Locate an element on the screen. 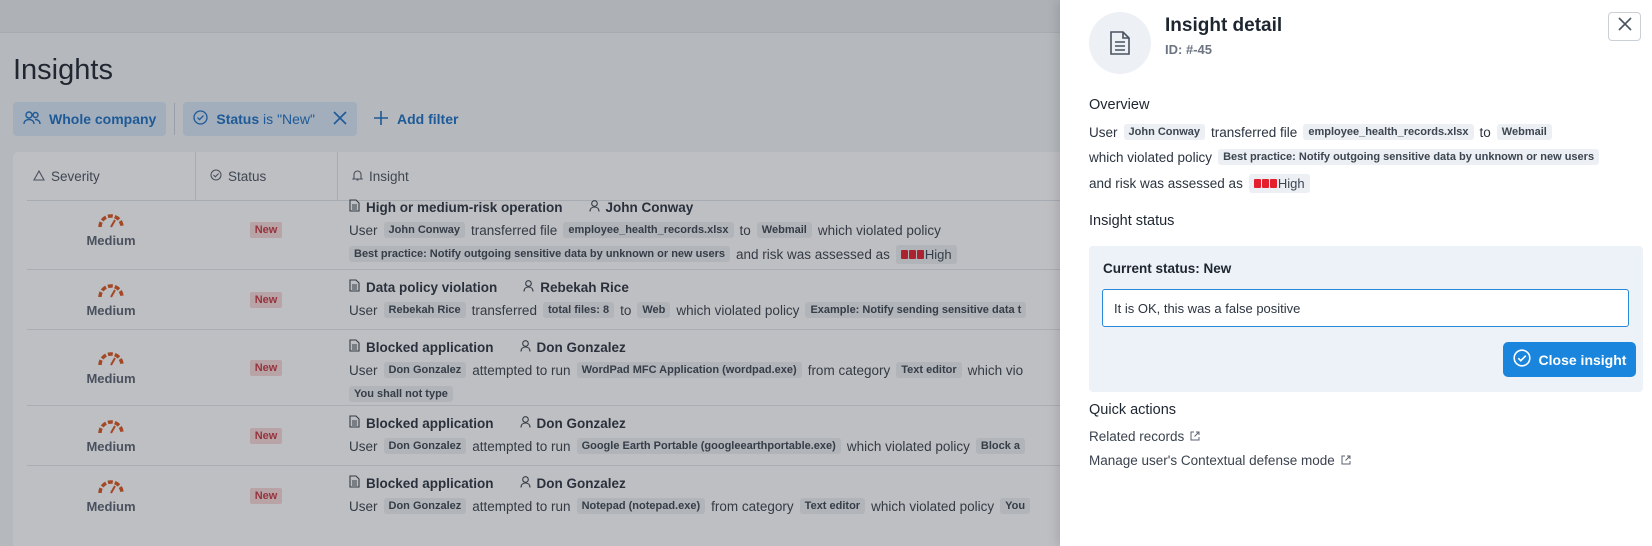 Image resolution: width=1652 pixels, height=546 pixels. text: to is located at coordinates (1485, 132).